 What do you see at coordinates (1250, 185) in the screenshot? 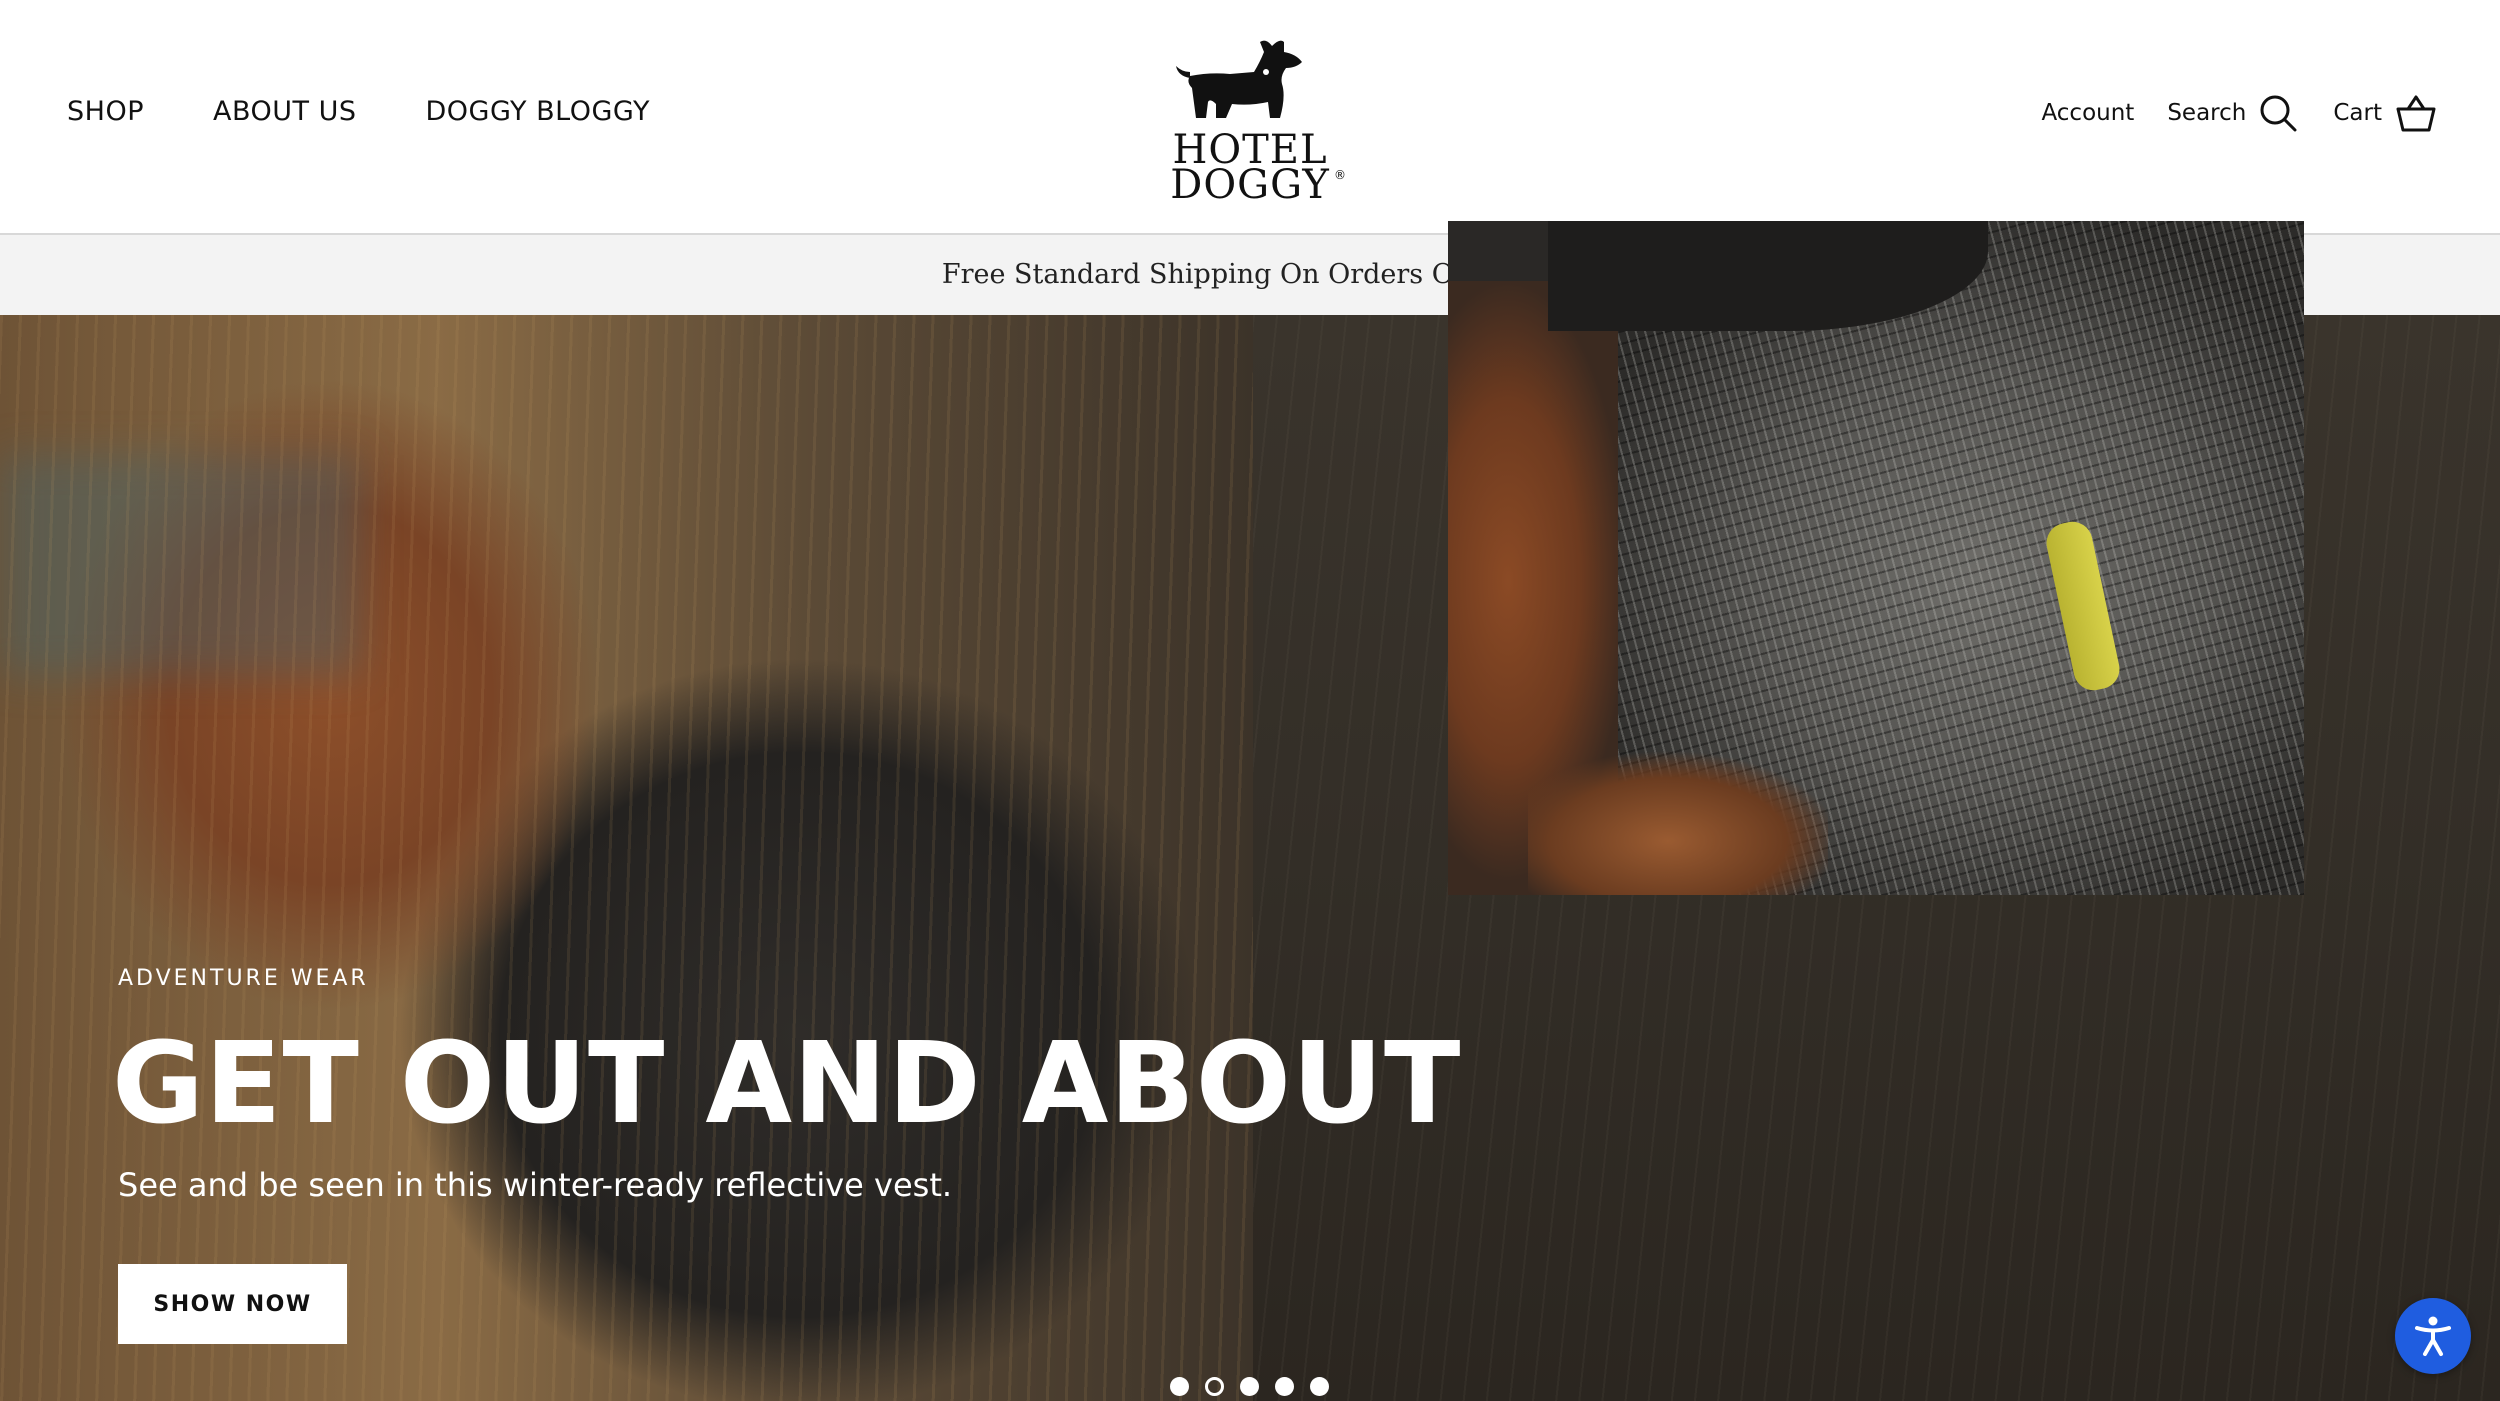
I see `logo-text-doggy: DOGGY` at bounding box center [1250, 185].